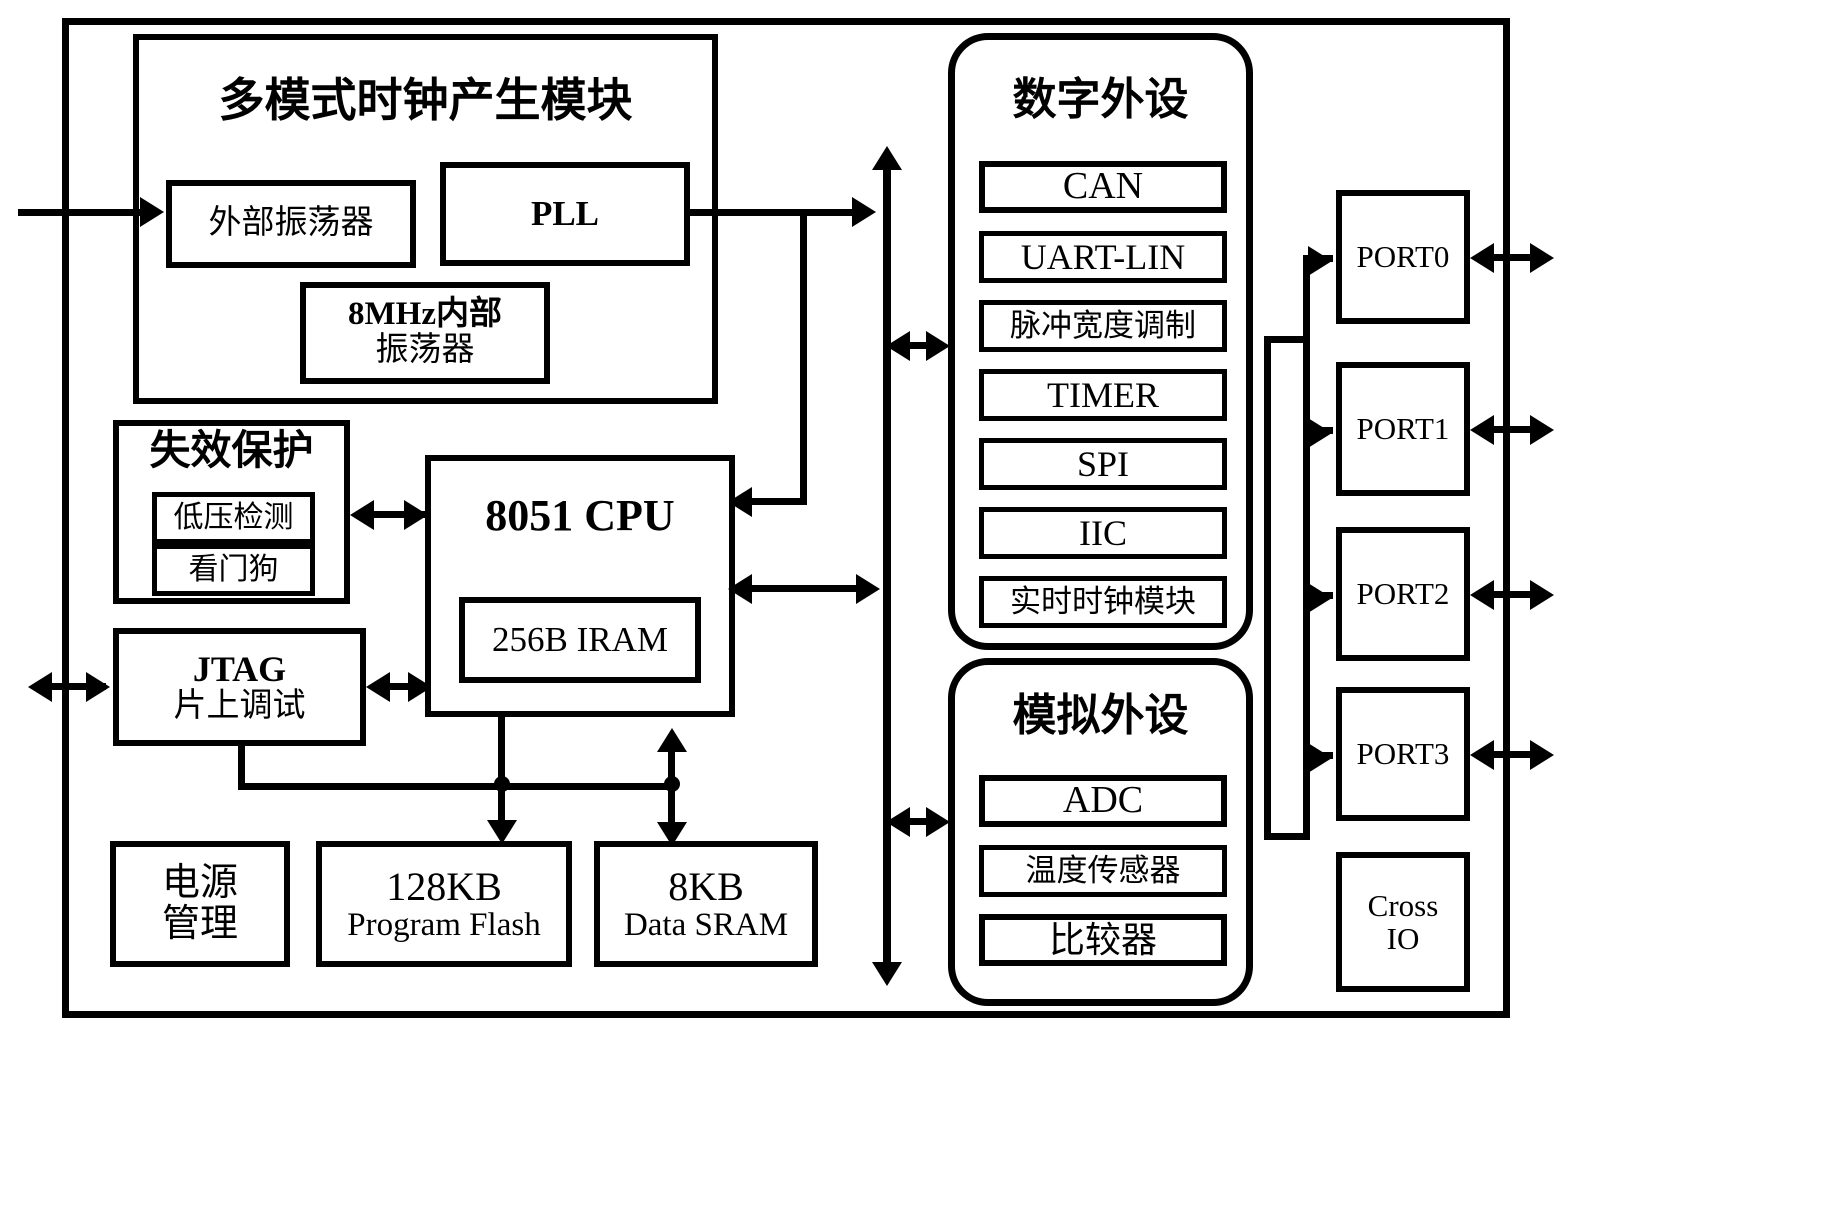 Image resolution: width=1836 pixels, height=1232 pixels. I want to click on peripheral-can-label: CAN, so click(1103, 186).